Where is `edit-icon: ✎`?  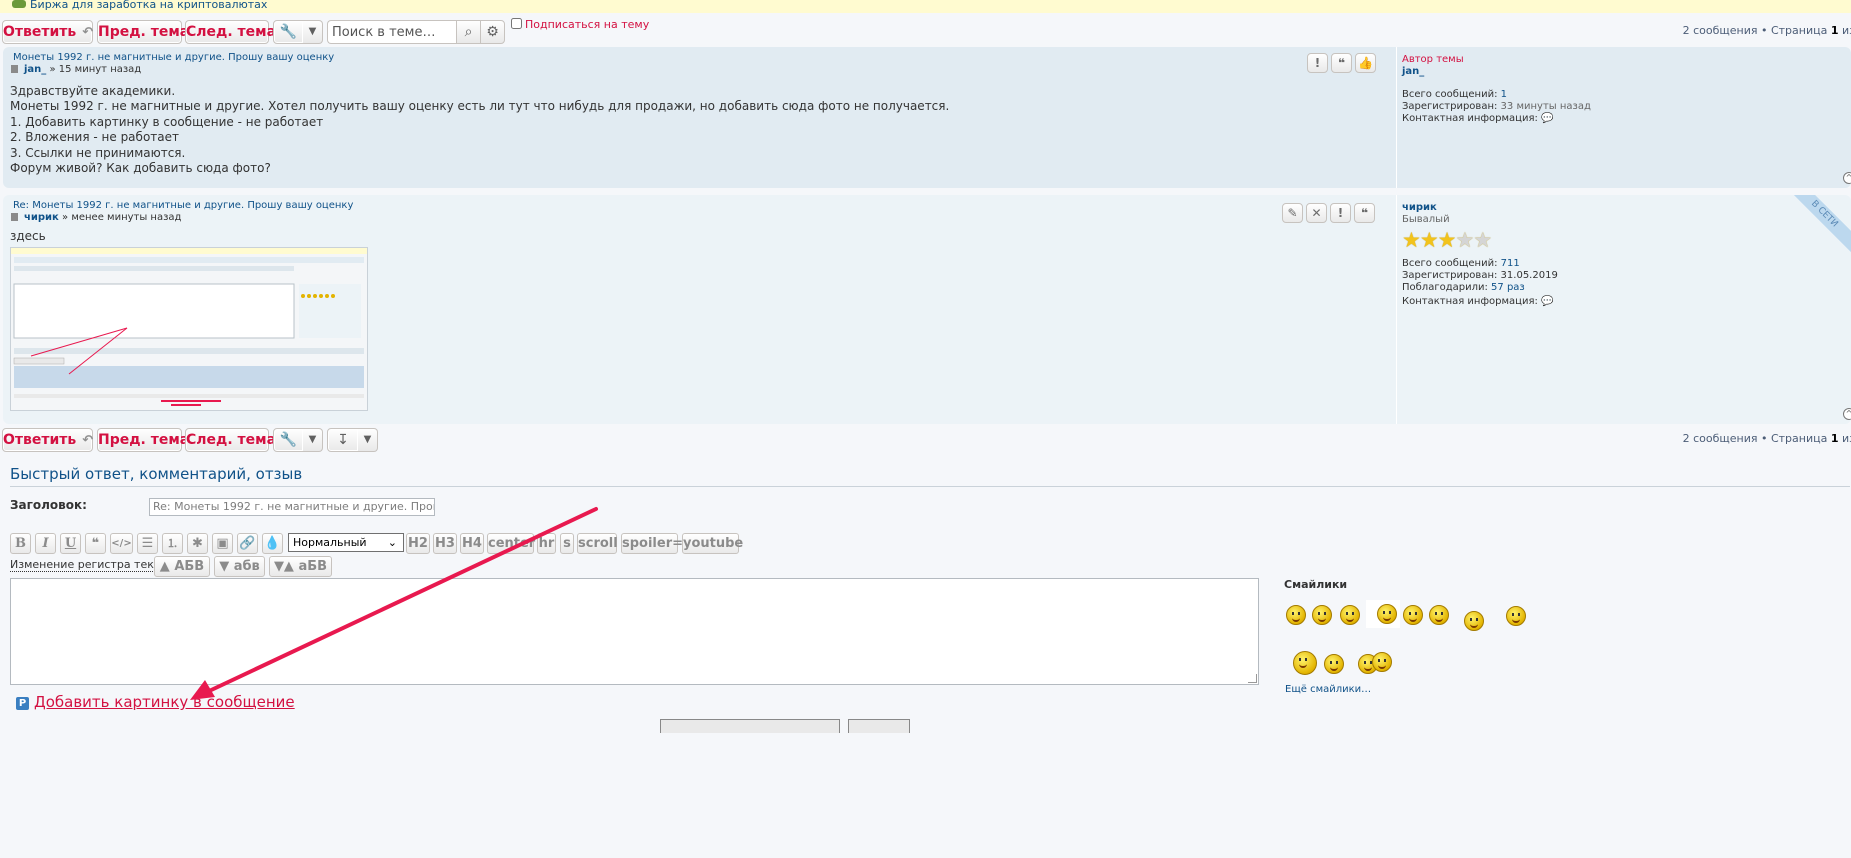 edit-icon: ✎ is located at coordinates (1292, 213).